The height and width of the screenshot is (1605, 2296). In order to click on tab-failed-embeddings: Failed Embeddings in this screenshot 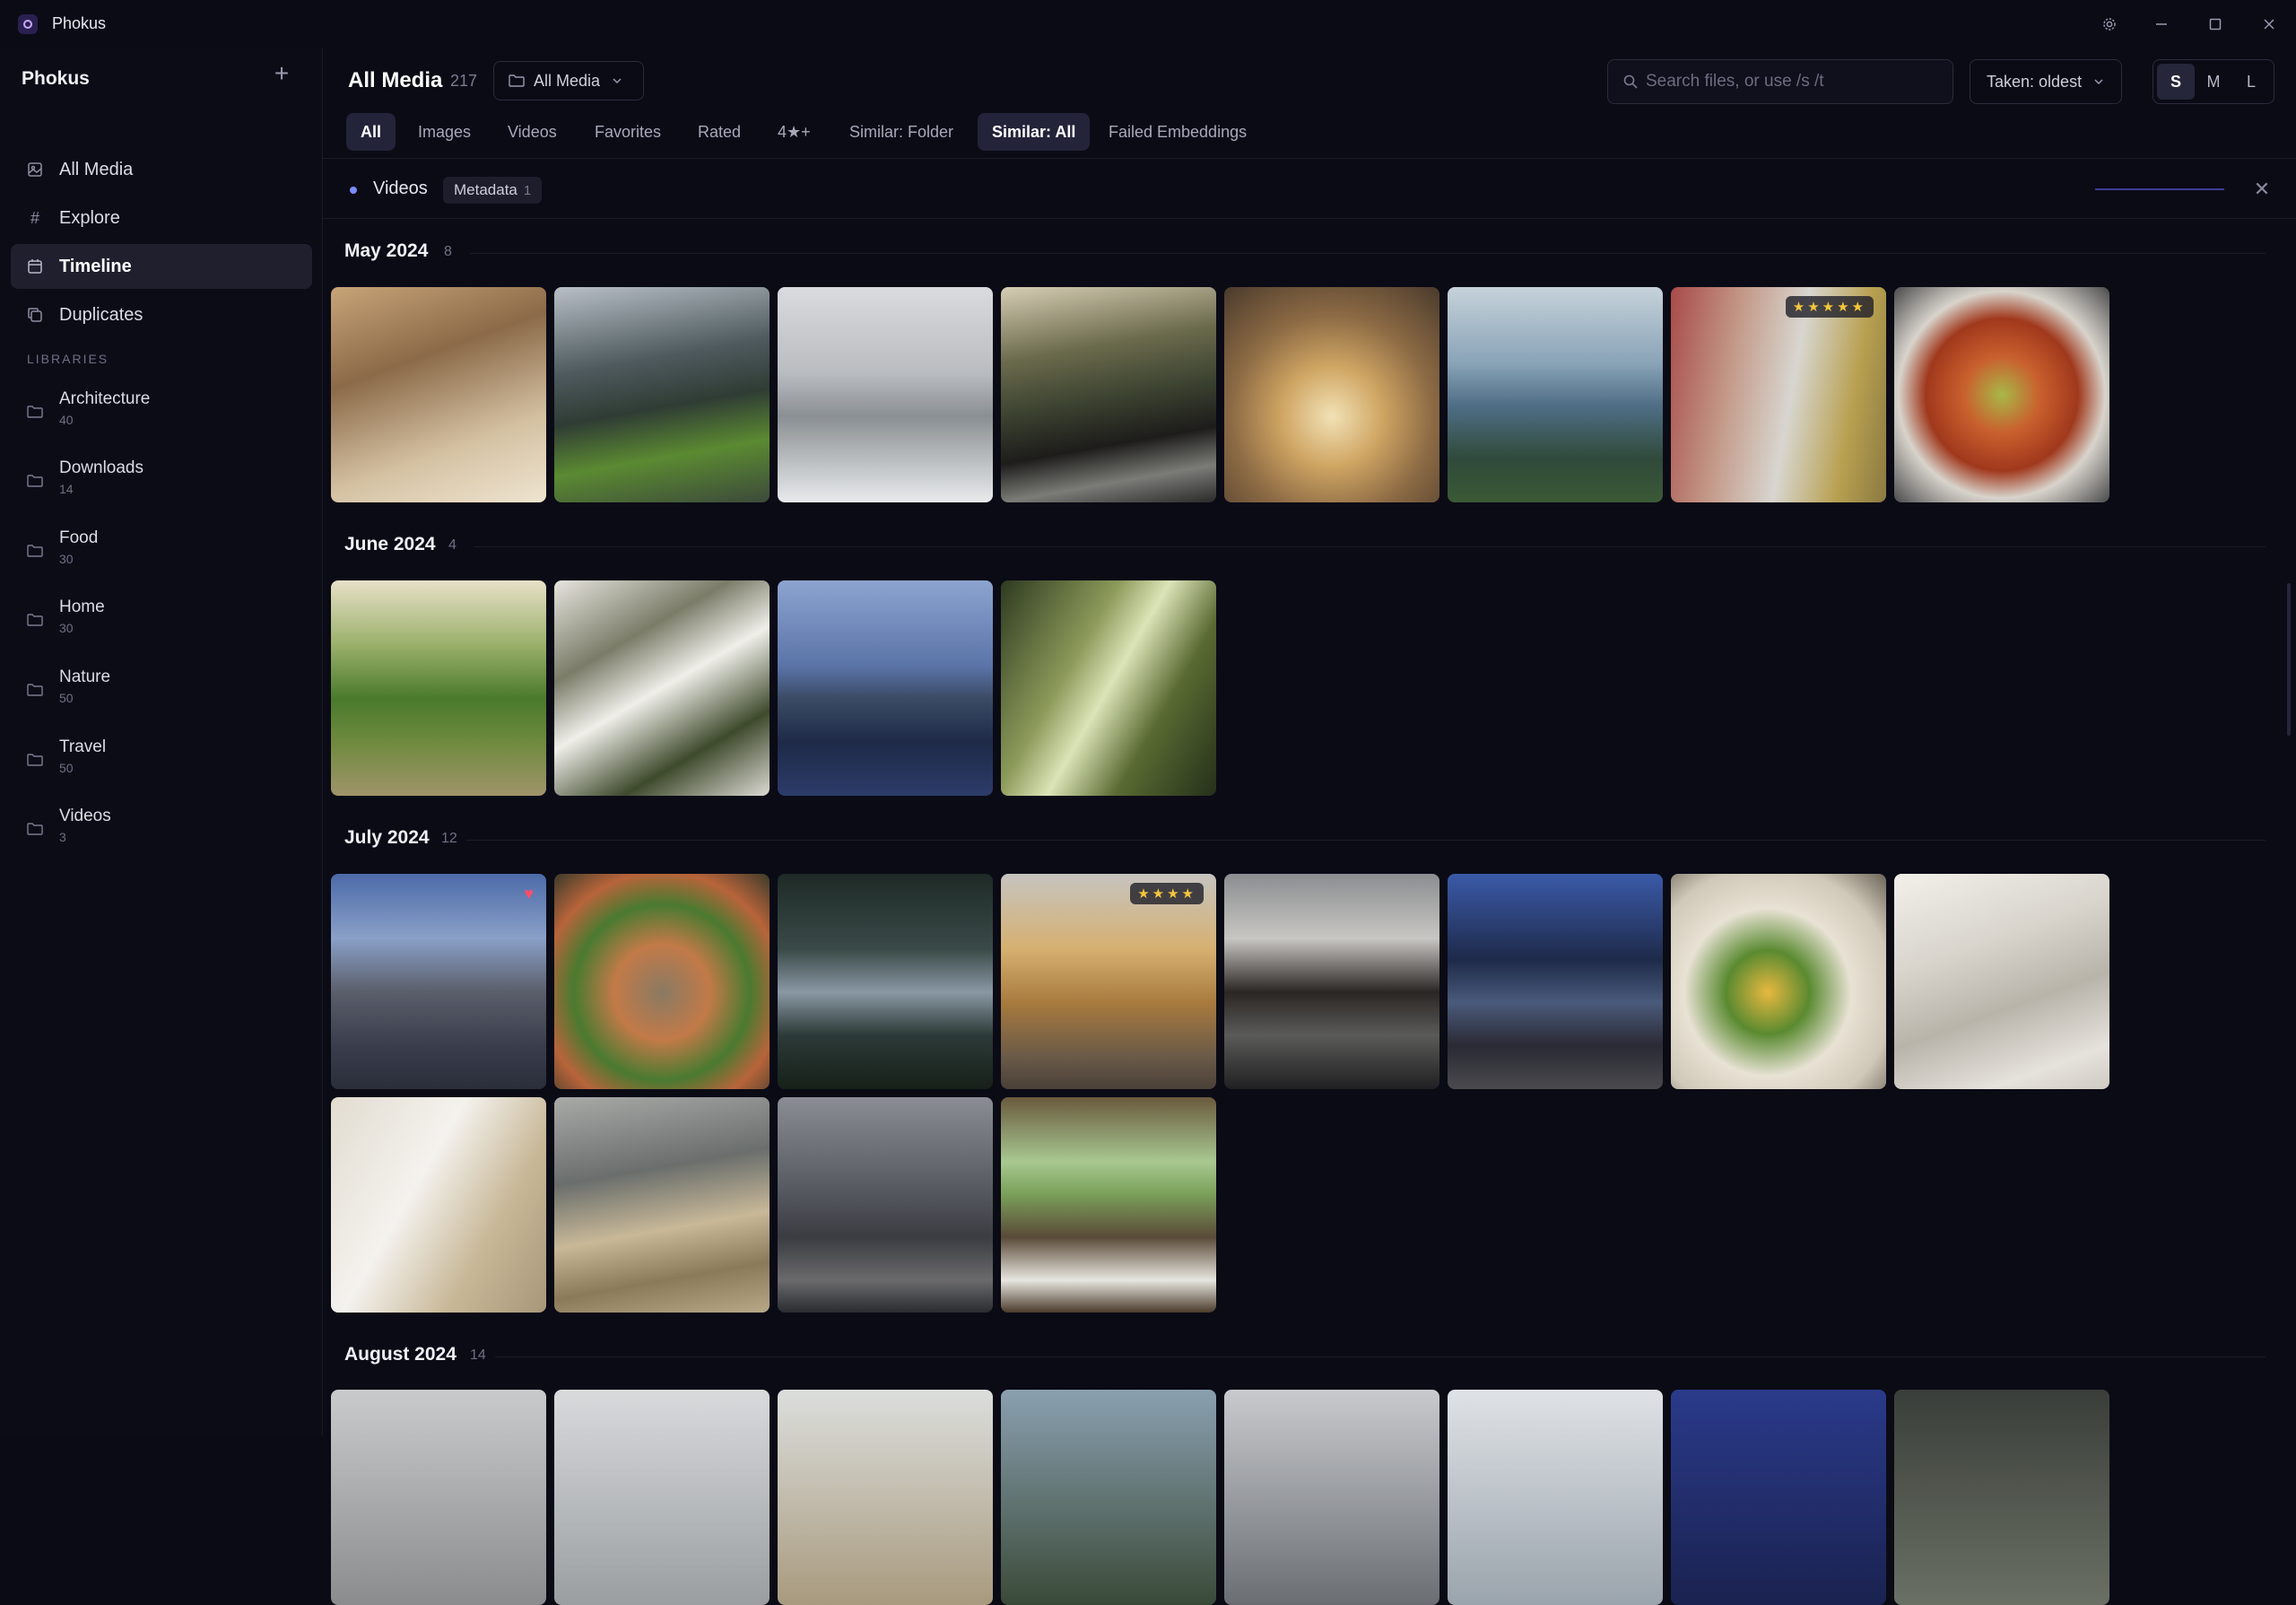, I will do `click(1177, 132)`.